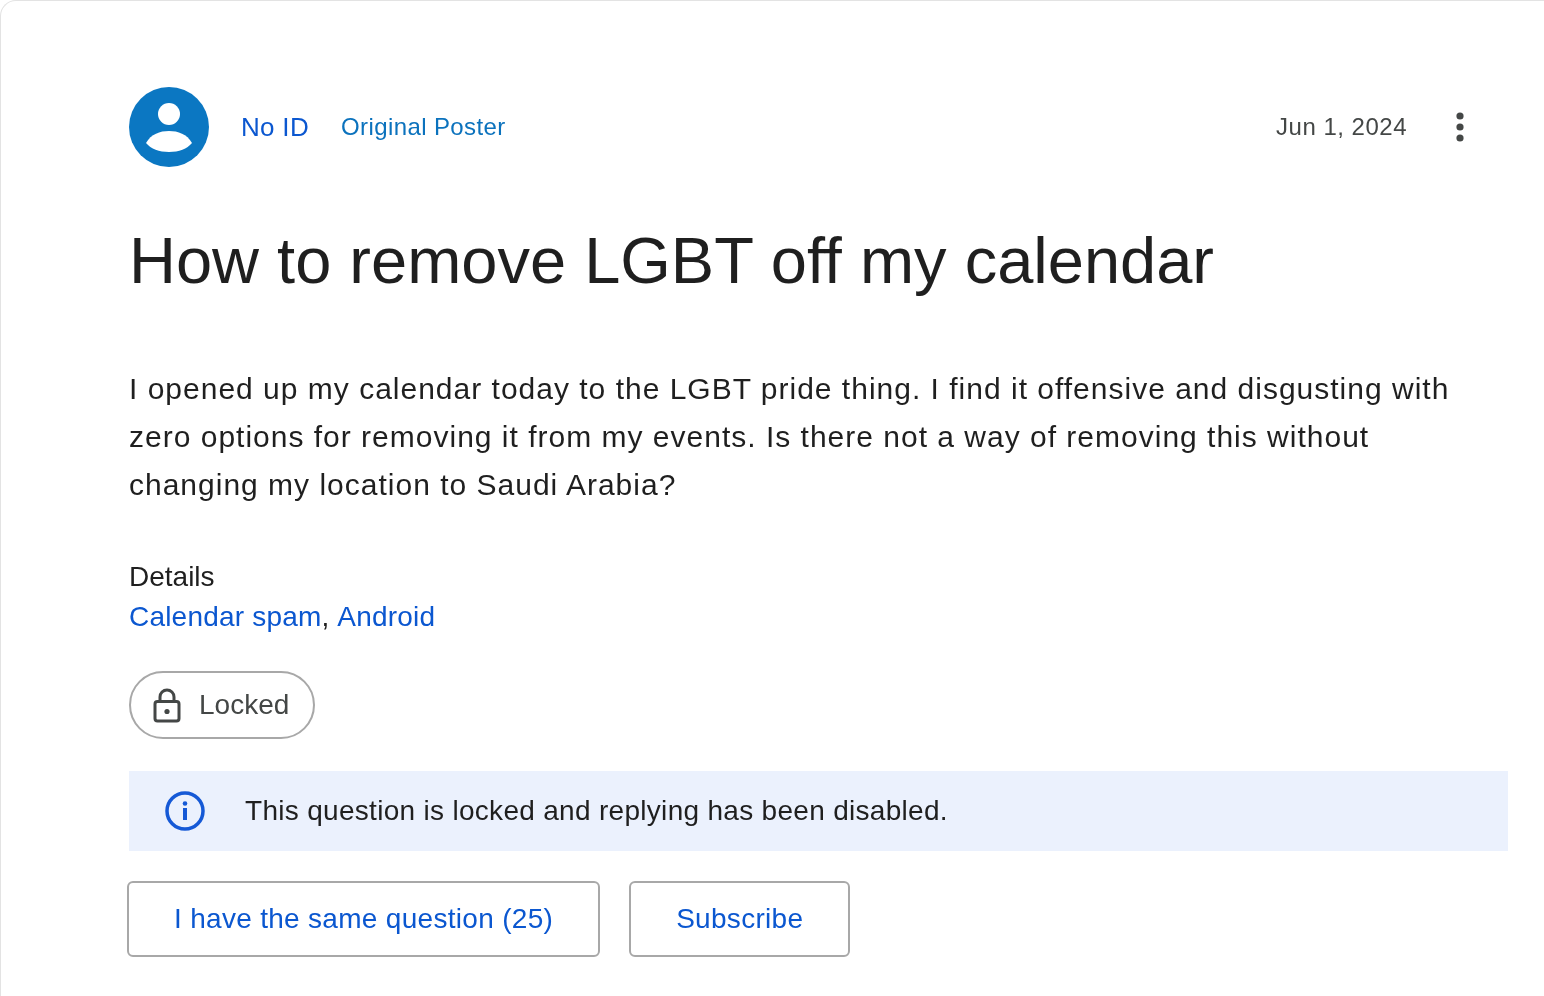 The image size is (1544, 996). I want to click on lock-icon, so click(167, 705).